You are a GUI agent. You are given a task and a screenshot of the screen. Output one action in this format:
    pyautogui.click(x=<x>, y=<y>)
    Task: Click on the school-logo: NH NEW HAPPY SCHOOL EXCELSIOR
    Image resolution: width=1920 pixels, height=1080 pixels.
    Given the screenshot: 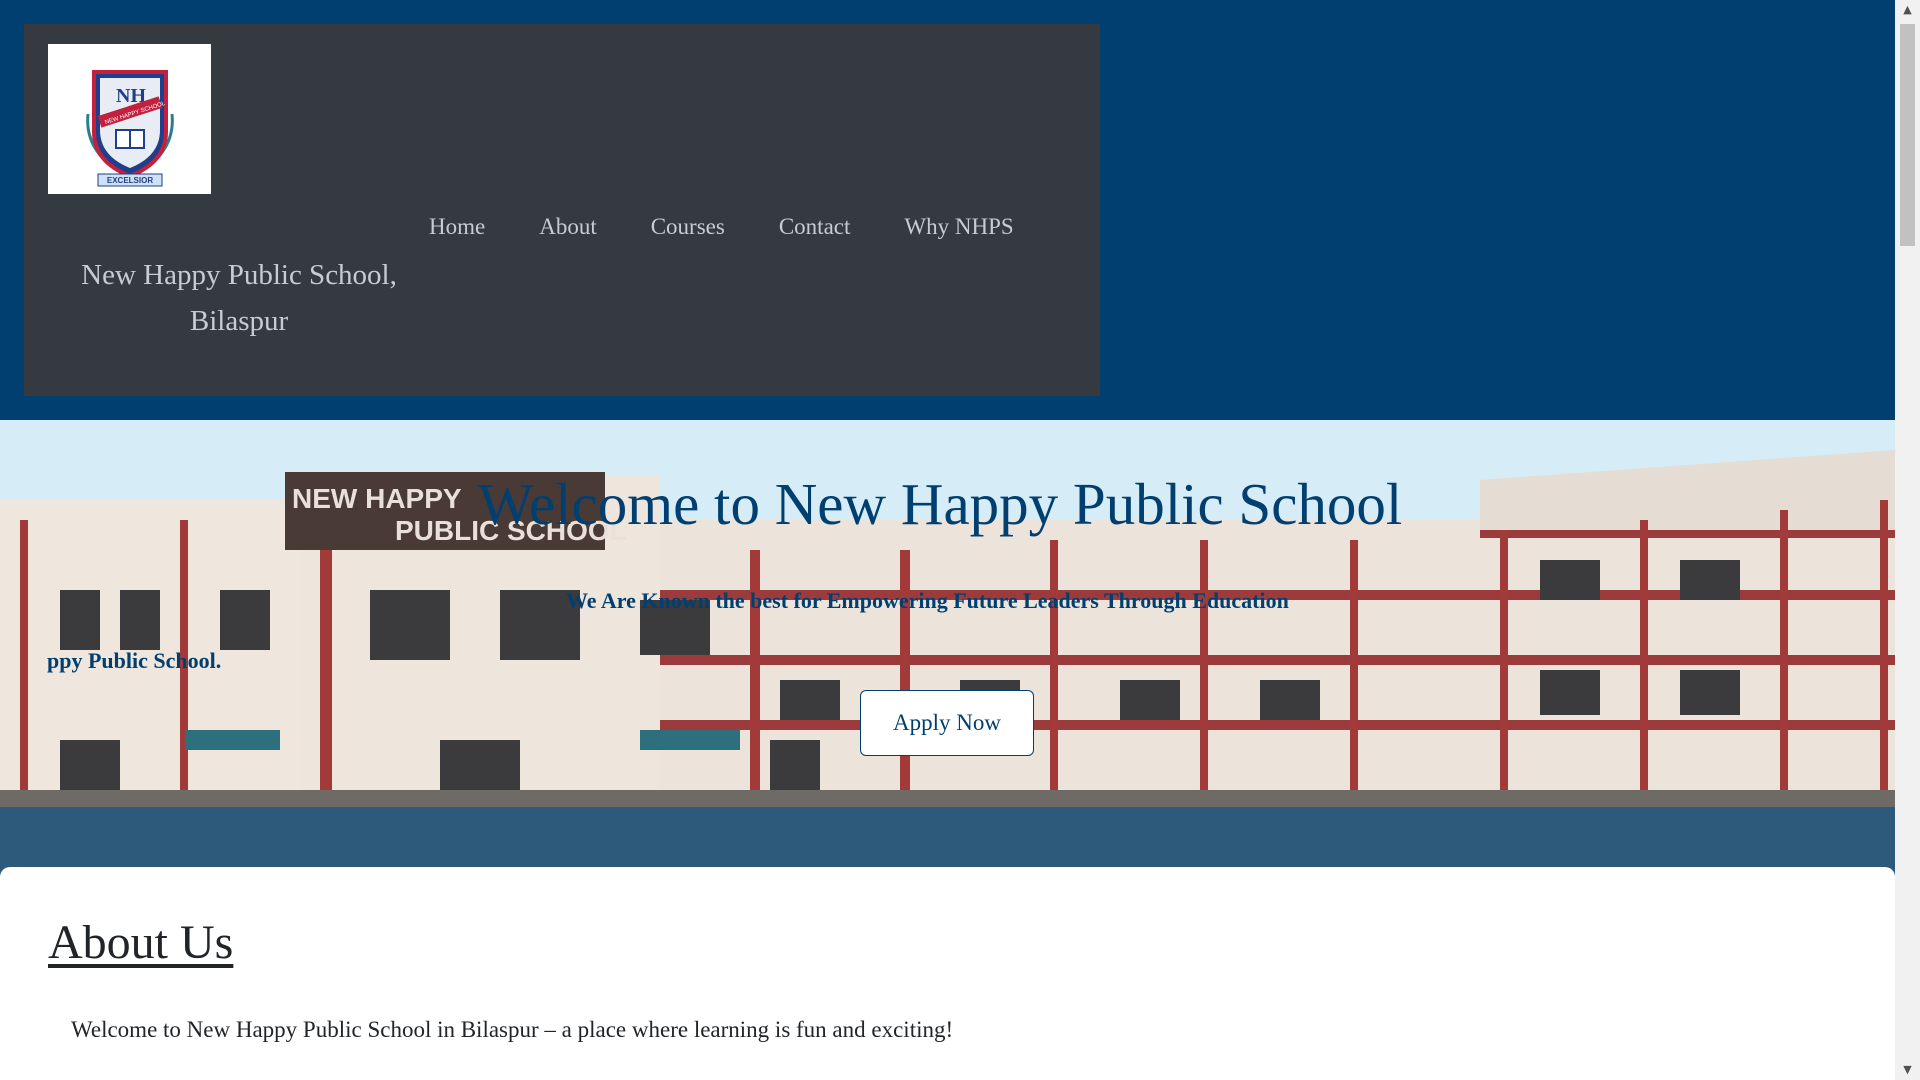 What is the action you would take?
    pyautogui.click(x=129, y=119)
    